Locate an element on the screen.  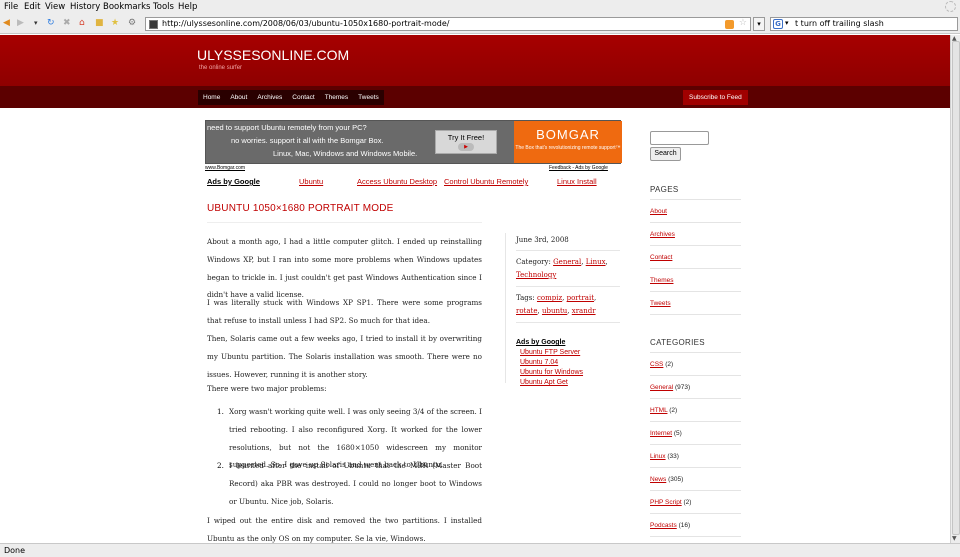
star-icon: ☆ is located at coordinates (743, 23).